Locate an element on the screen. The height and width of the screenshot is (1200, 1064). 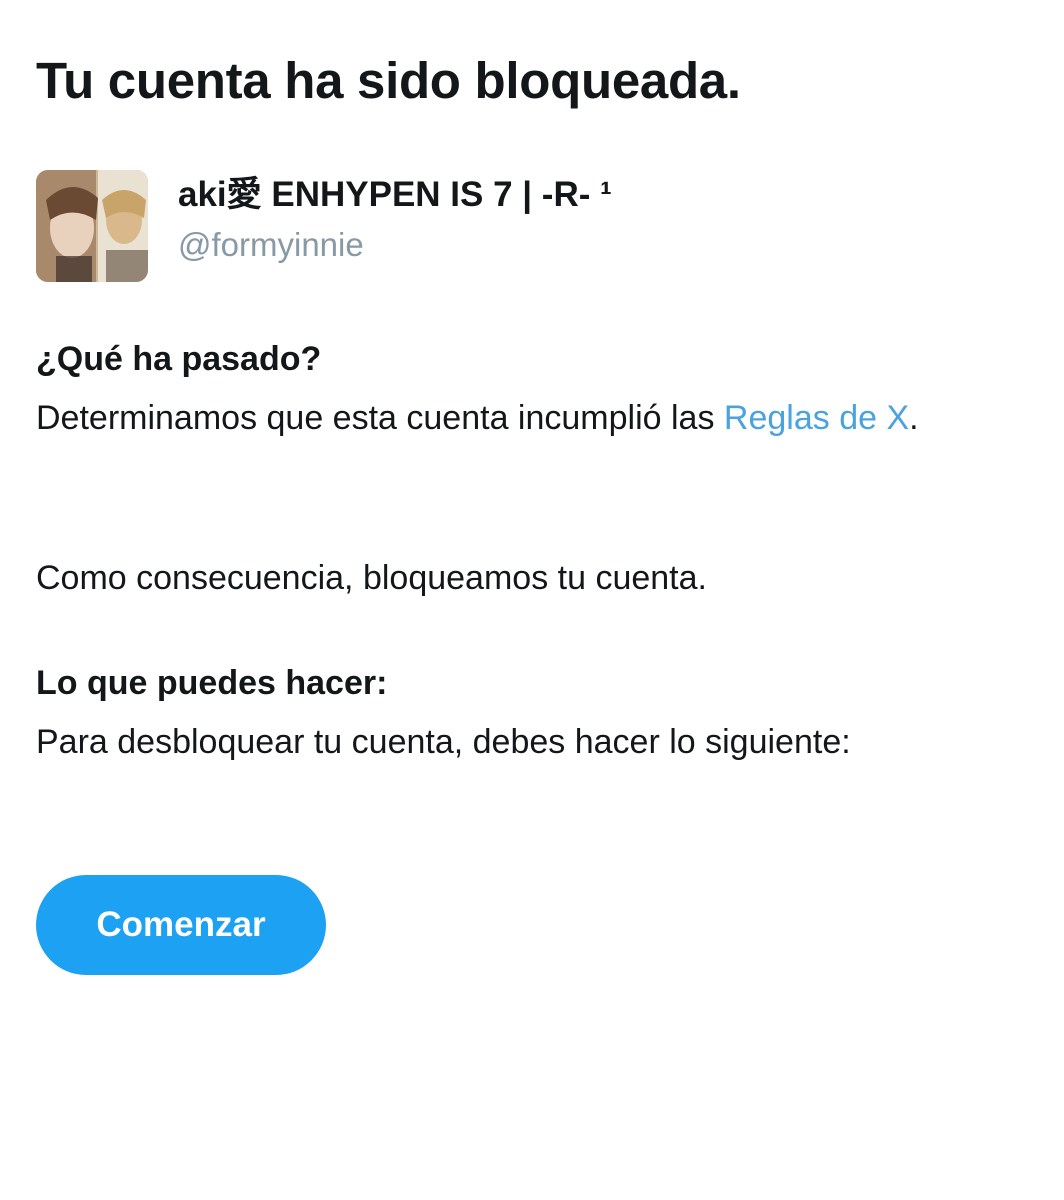
violation-text-end: . is located at coordinates (914, 418).